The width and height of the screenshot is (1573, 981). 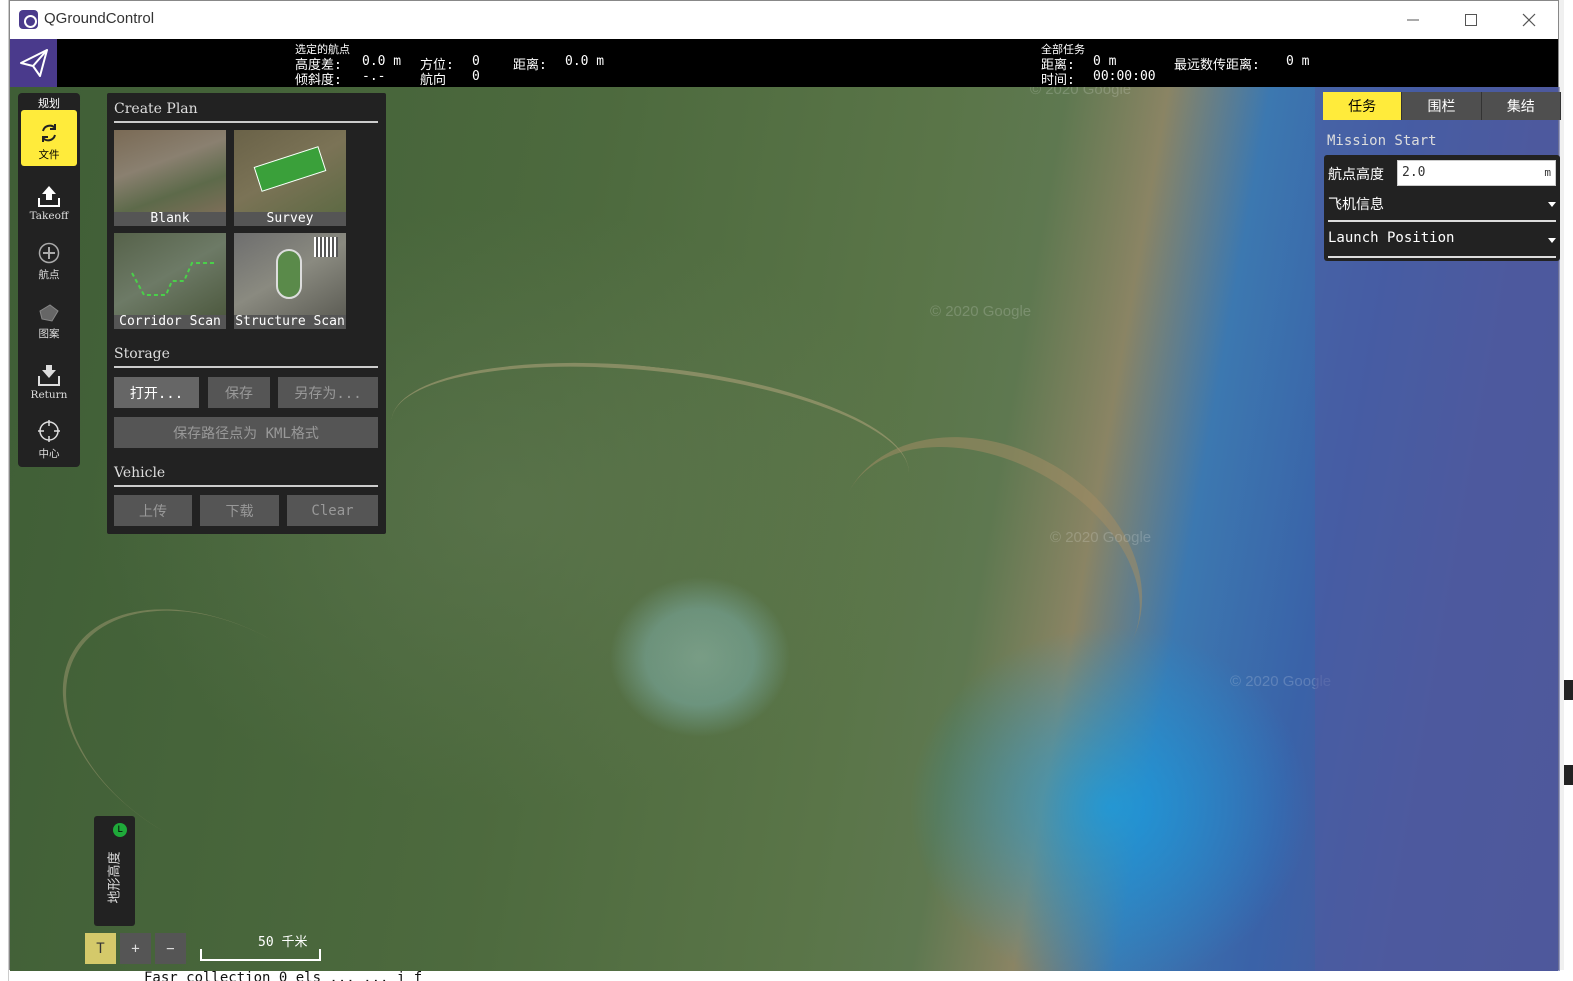 I want to click on map-scale-label: 50 千米, so click(x=283, y=942).